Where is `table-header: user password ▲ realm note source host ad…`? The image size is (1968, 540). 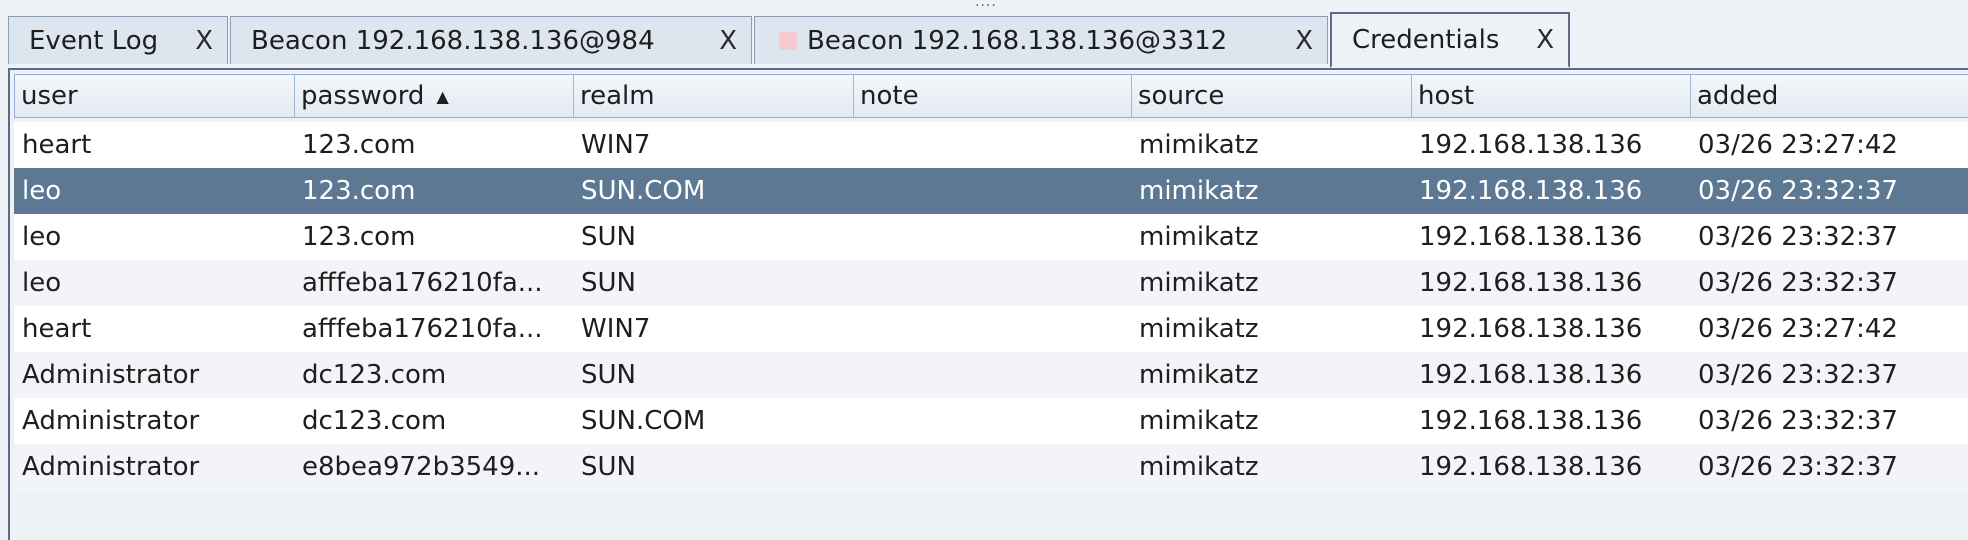 table-header: user password ▲ realm note source host ad… is located at coordinates (991, 96).